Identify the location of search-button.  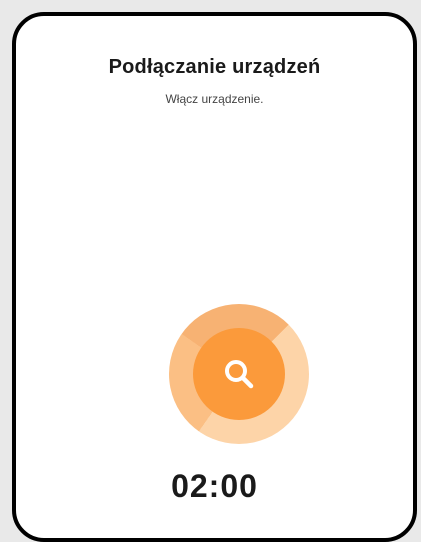
(239, 374).